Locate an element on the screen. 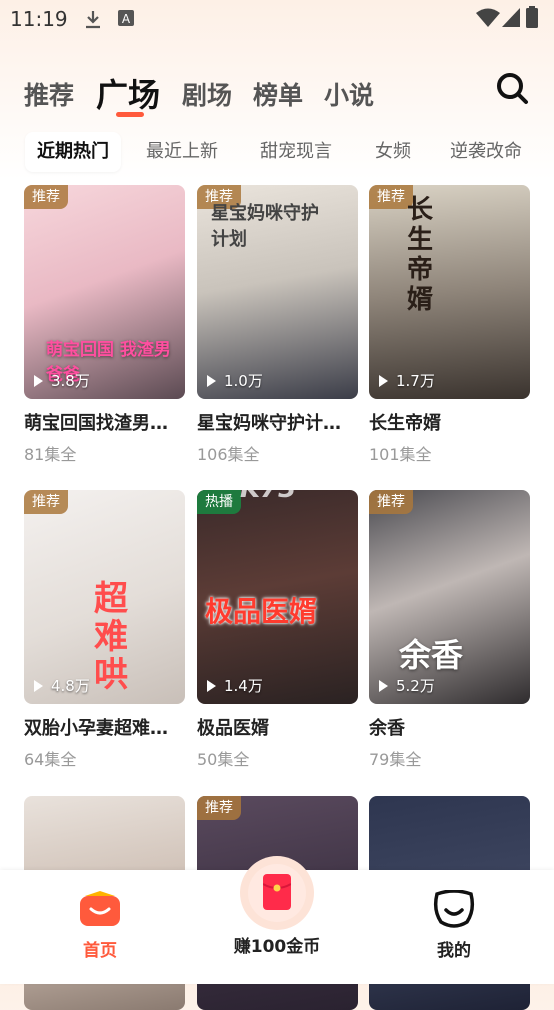 The image size is (554, 1010). play-count: 3.8万 is located at coordinates (62, 380).